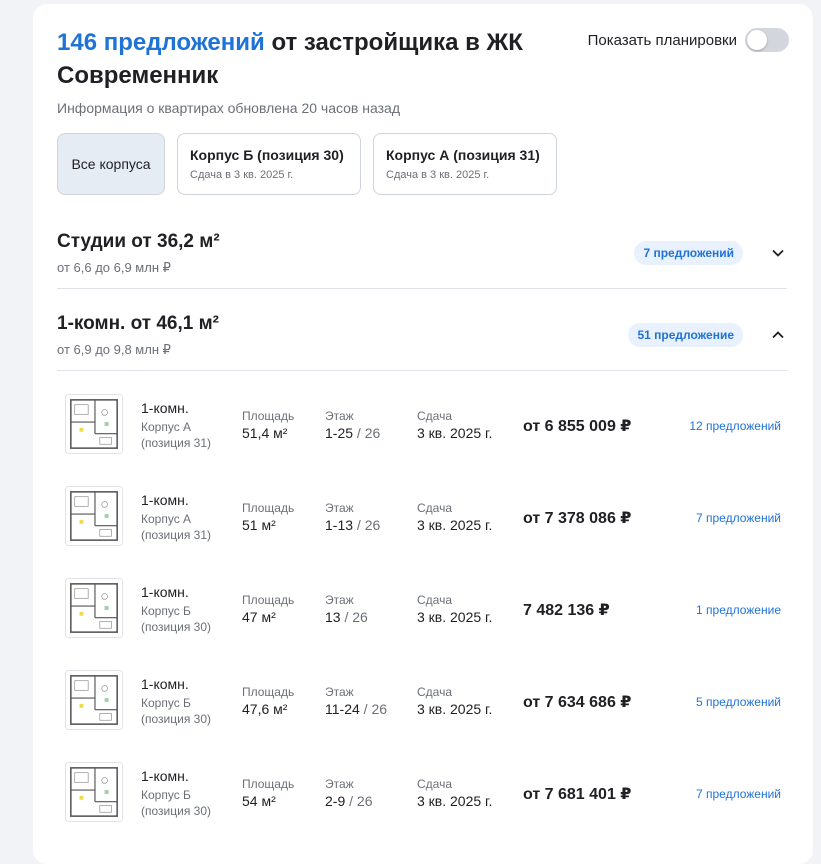 This screenshot has height=864, width=821. Describe the element at coordinates (342, 709) in the screenshot. I see `floor-range: 11-24` at that location.